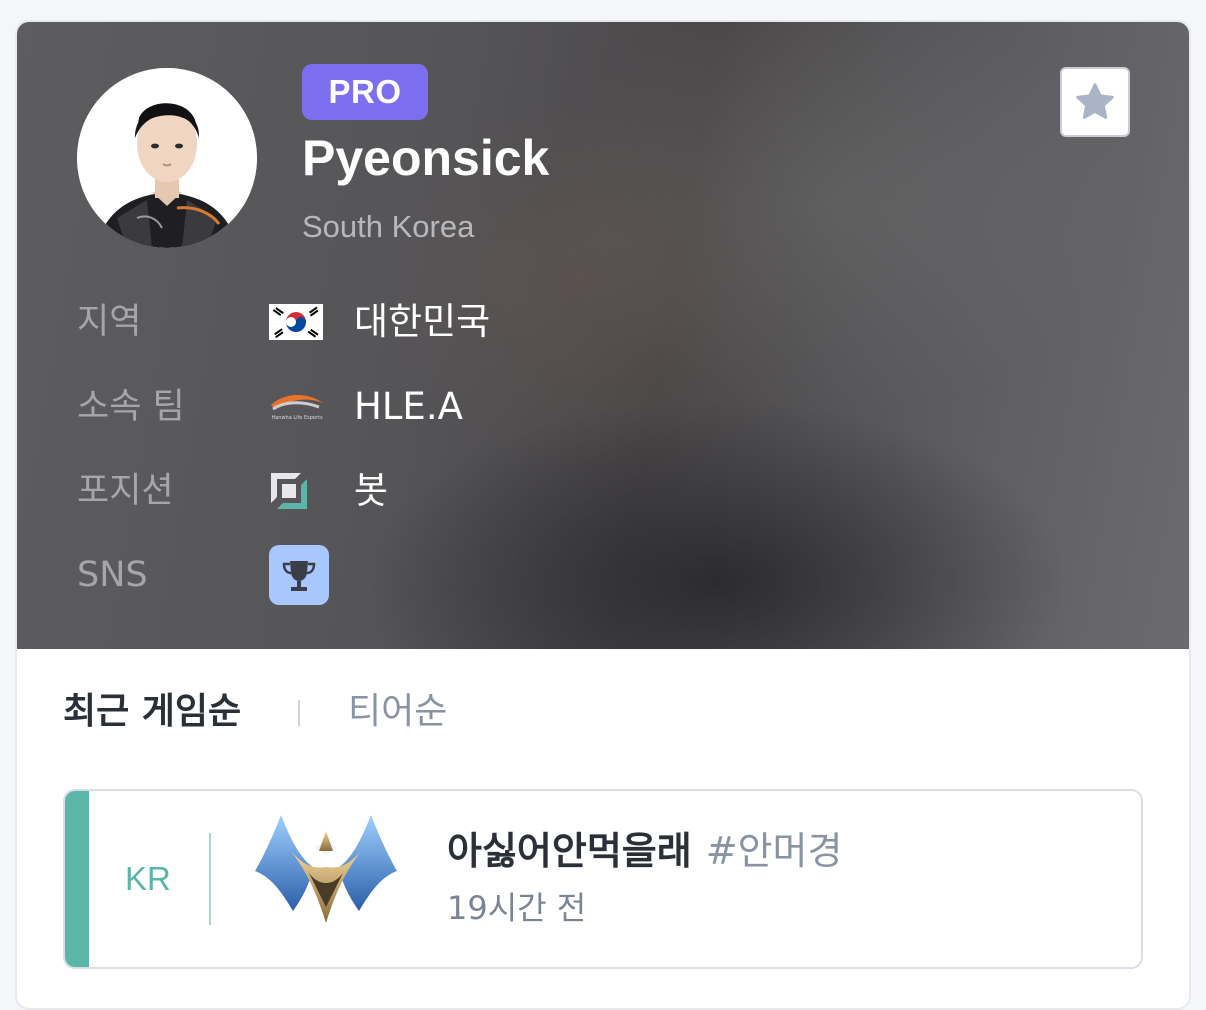 This screenshot has height=1010, width=1206. What do you see at coordinates (408, 407) in the screenshot?
I see `info-value-team: HLE.A` at bounding box center [408, 407].